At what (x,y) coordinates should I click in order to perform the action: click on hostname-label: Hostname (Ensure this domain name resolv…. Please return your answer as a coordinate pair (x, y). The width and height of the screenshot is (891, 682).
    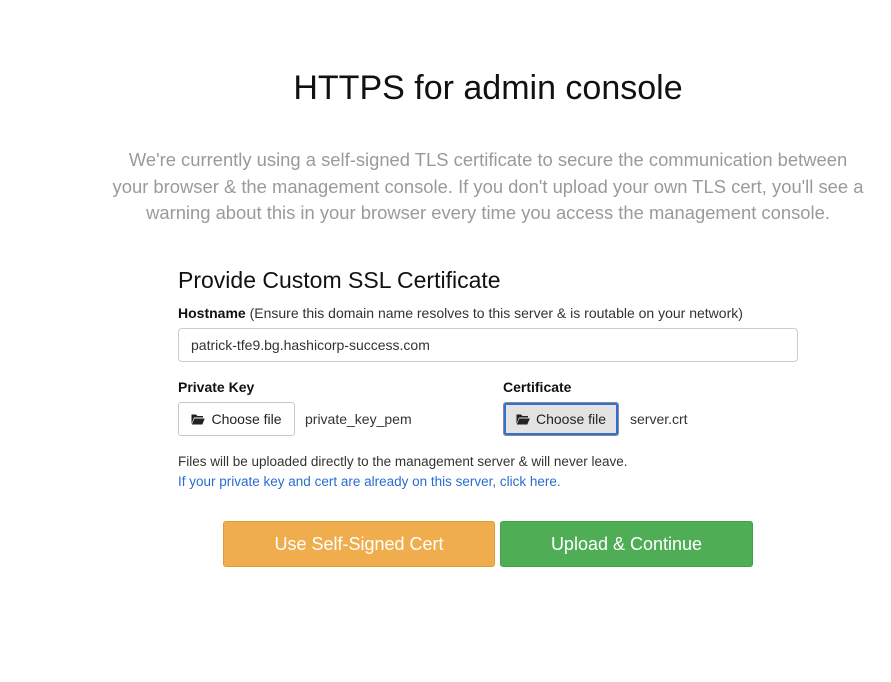
    Looking at the image, I should click on (460, 313).